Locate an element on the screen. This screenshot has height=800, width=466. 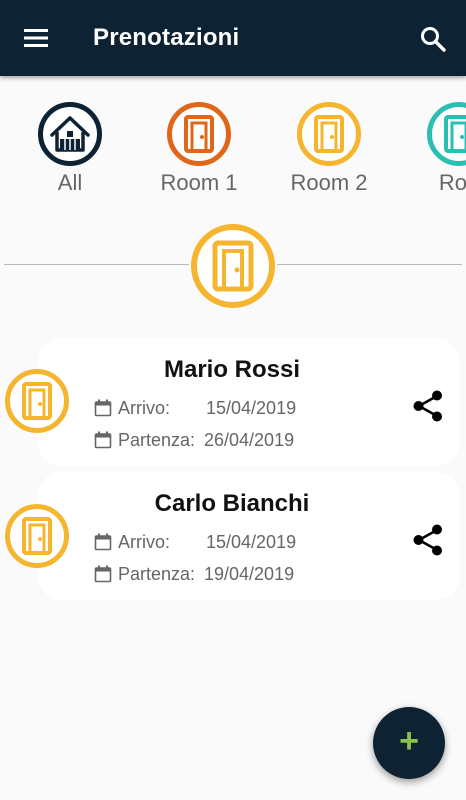
room-filter-label: All is located at coordinates (70, 182).